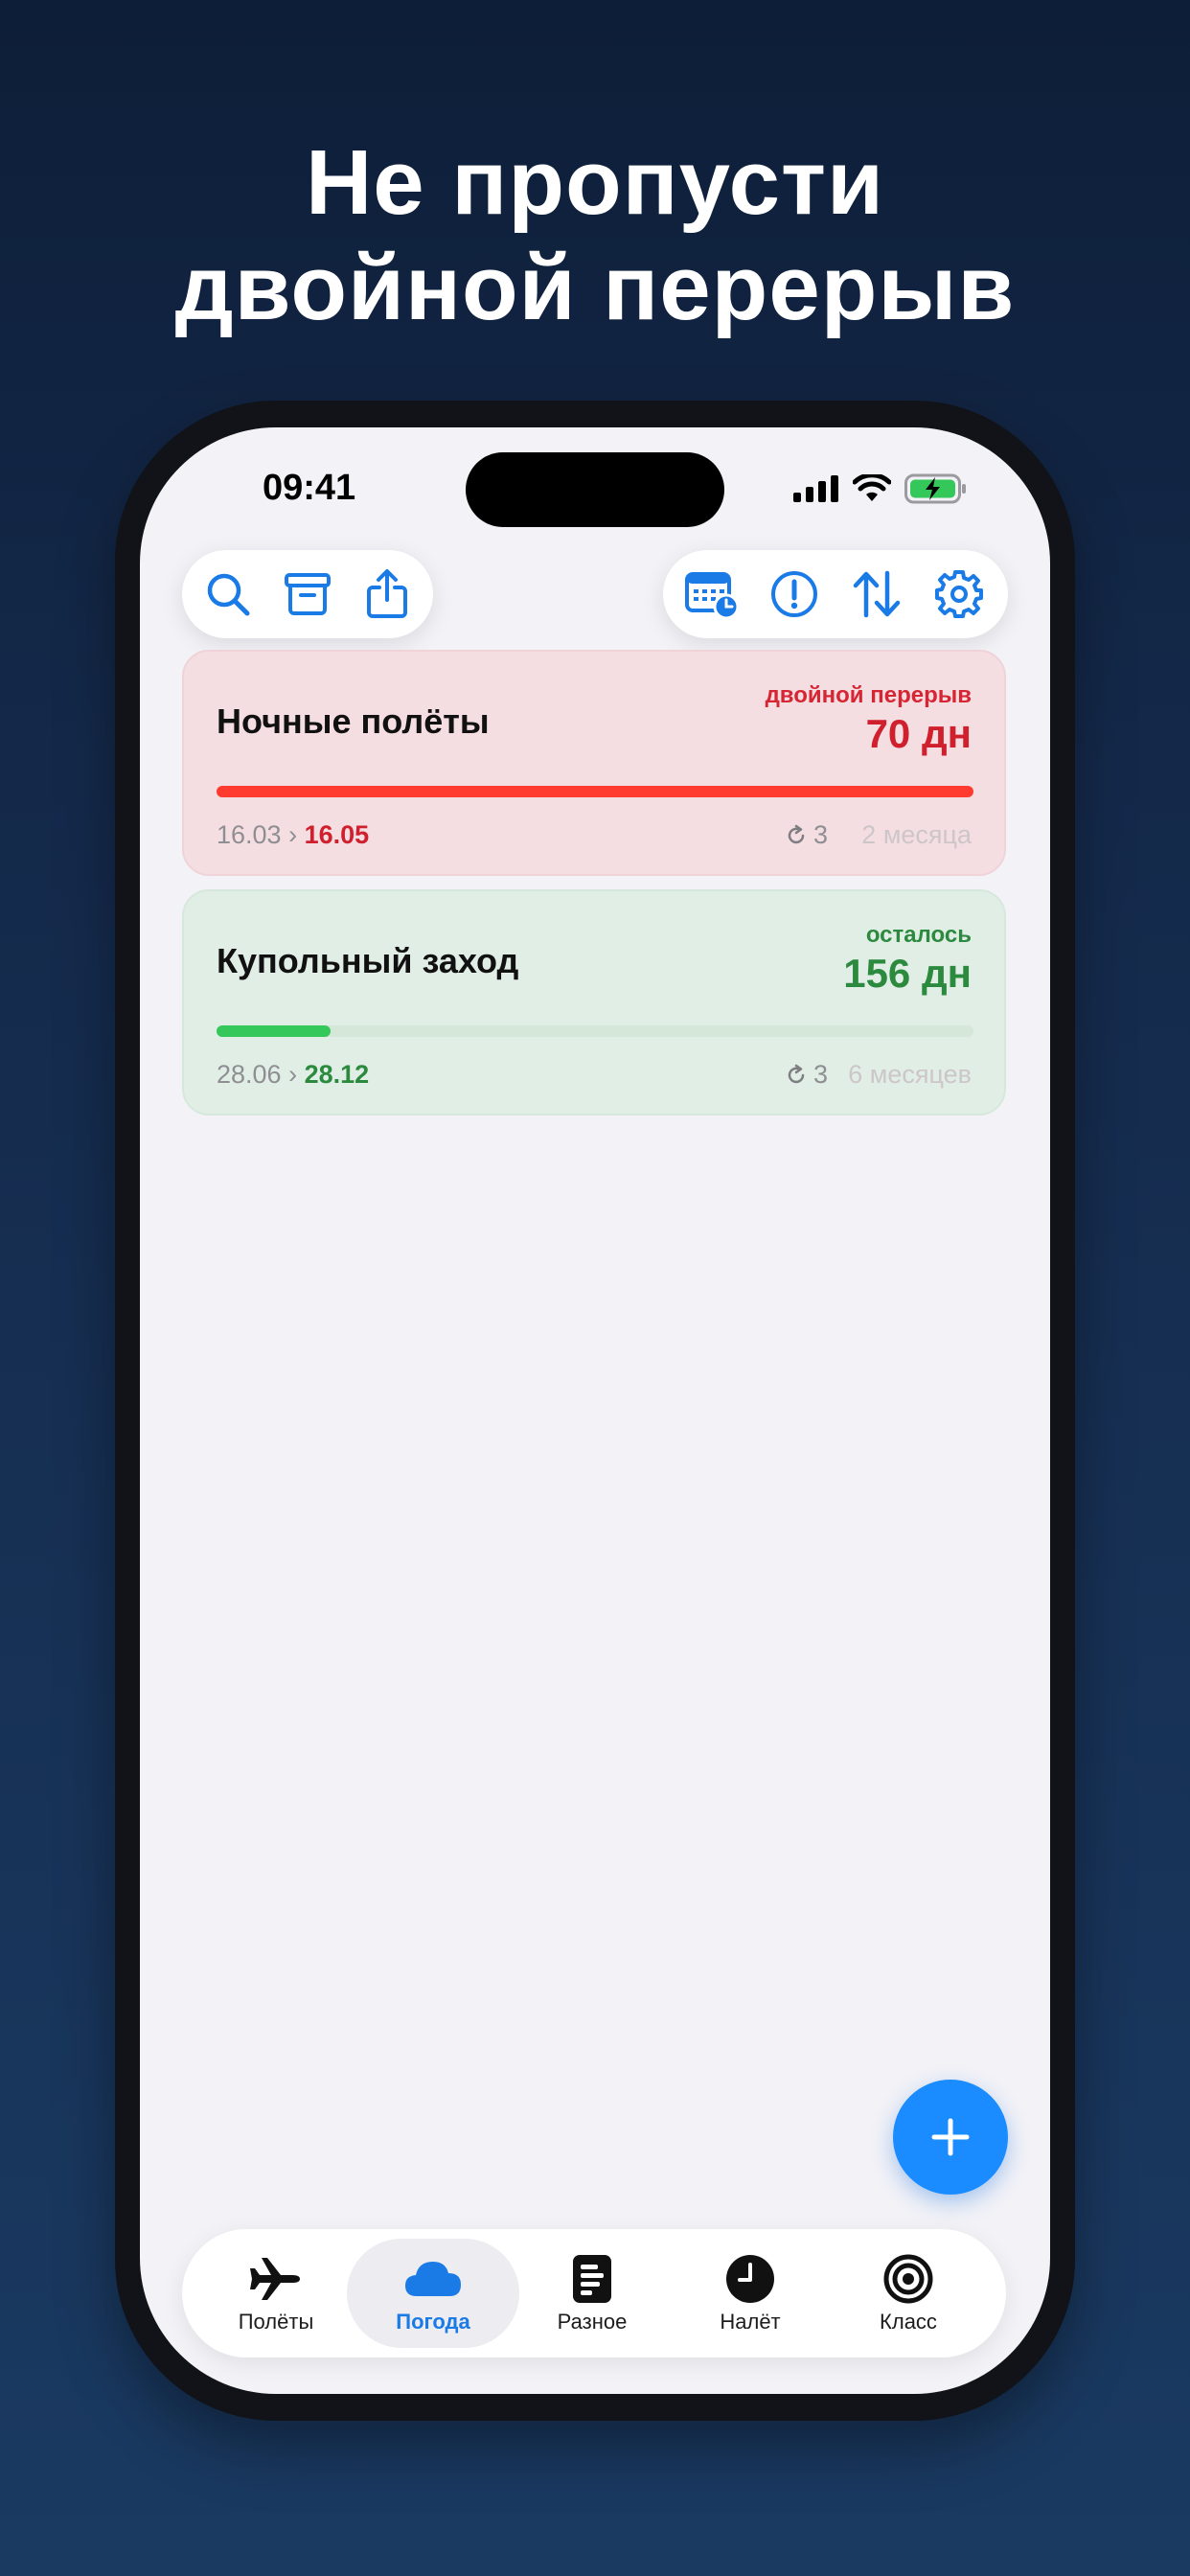  What do you see at coordinates (337, 1074) in the screenshot?
I see `date-to: 28.12` at bounding box center [337, 1074].